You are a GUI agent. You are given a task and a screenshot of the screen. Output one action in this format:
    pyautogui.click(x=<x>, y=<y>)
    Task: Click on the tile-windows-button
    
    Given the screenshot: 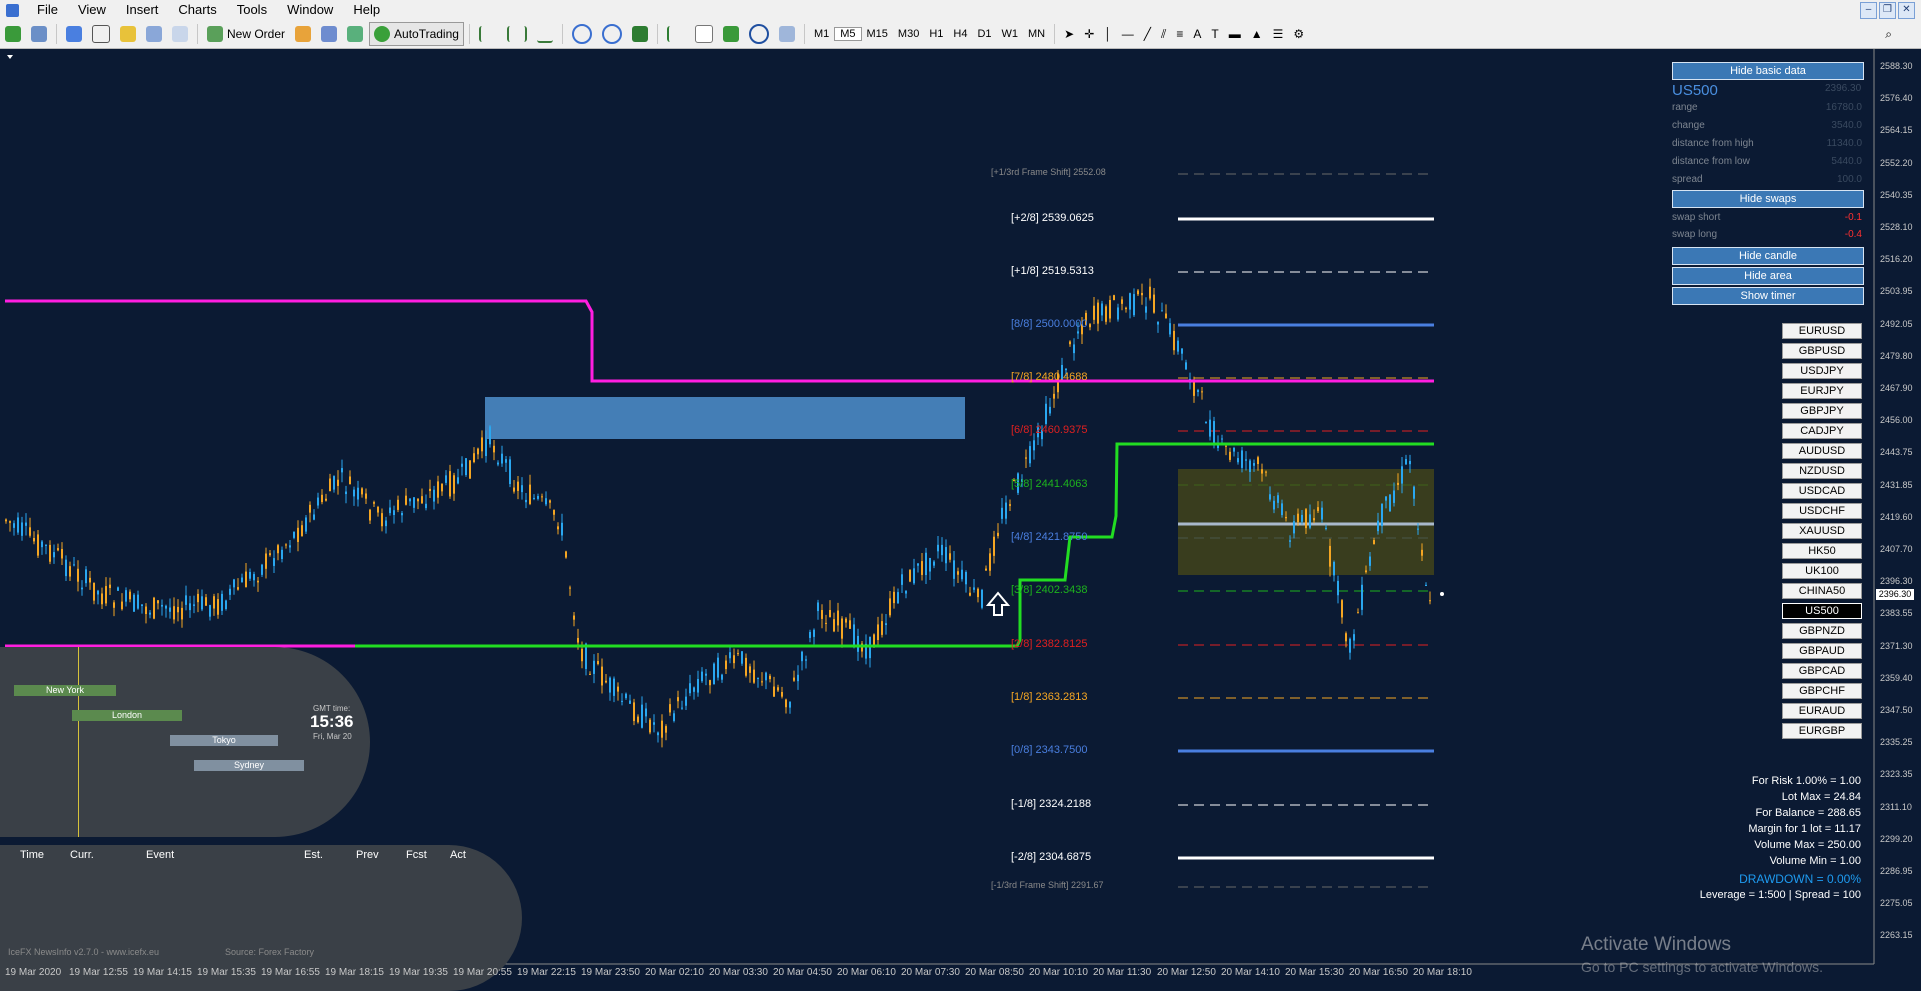 What is the action you would take?
    pyautogui.click(x=640, y=34)
    